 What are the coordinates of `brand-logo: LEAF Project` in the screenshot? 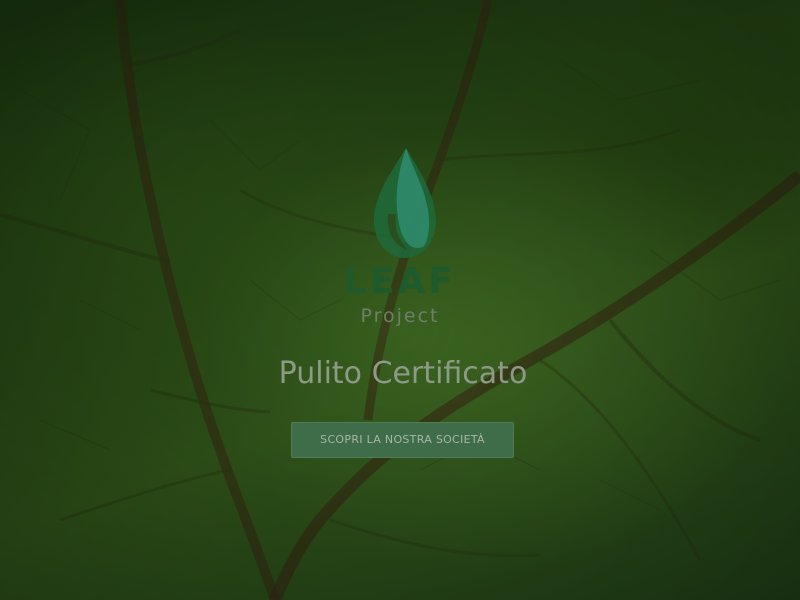 It's located at (400, 235).